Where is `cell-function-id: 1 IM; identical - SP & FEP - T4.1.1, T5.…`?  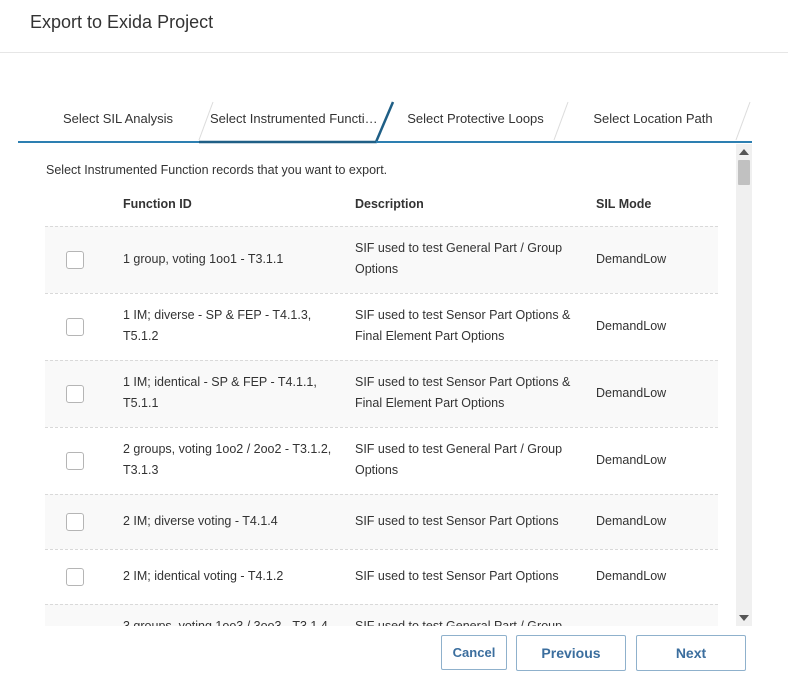 cell-function-id: 1 IM; identical - SP & FEP - T4.1.1, T5.… is located at coordinates (220, 392).